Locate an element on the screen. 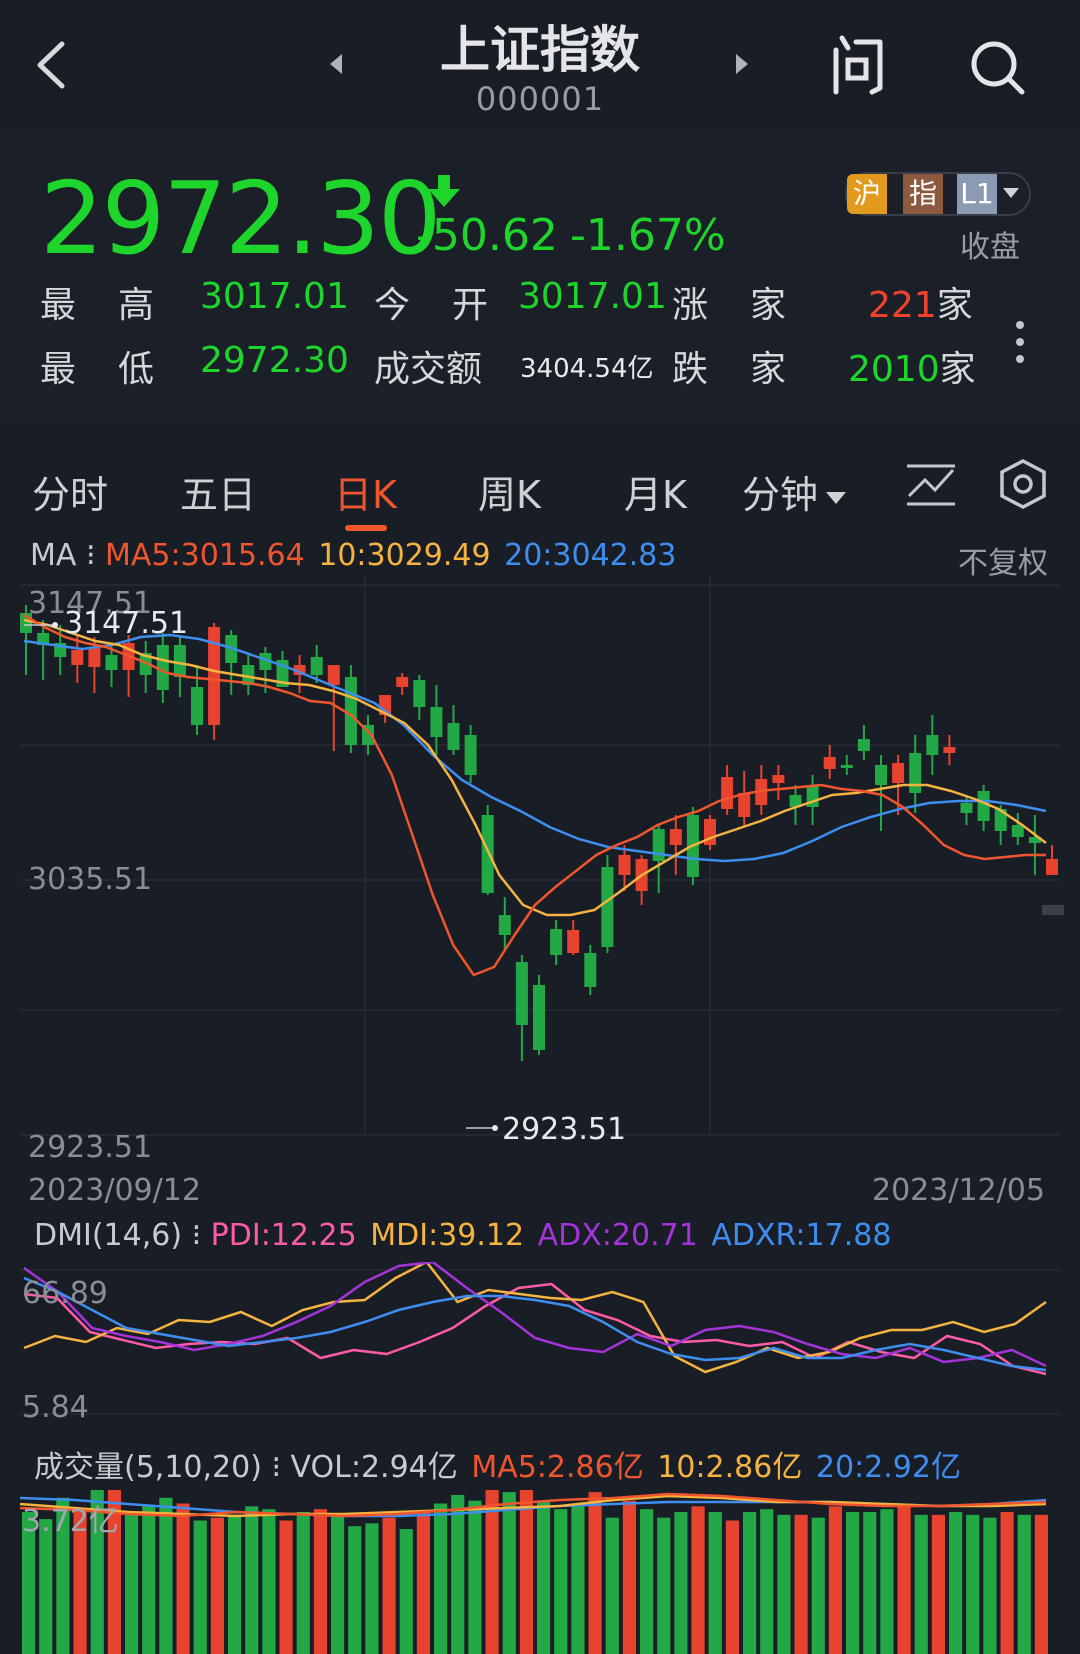  open-label-1: 今 is located at coordinates (392, 305).